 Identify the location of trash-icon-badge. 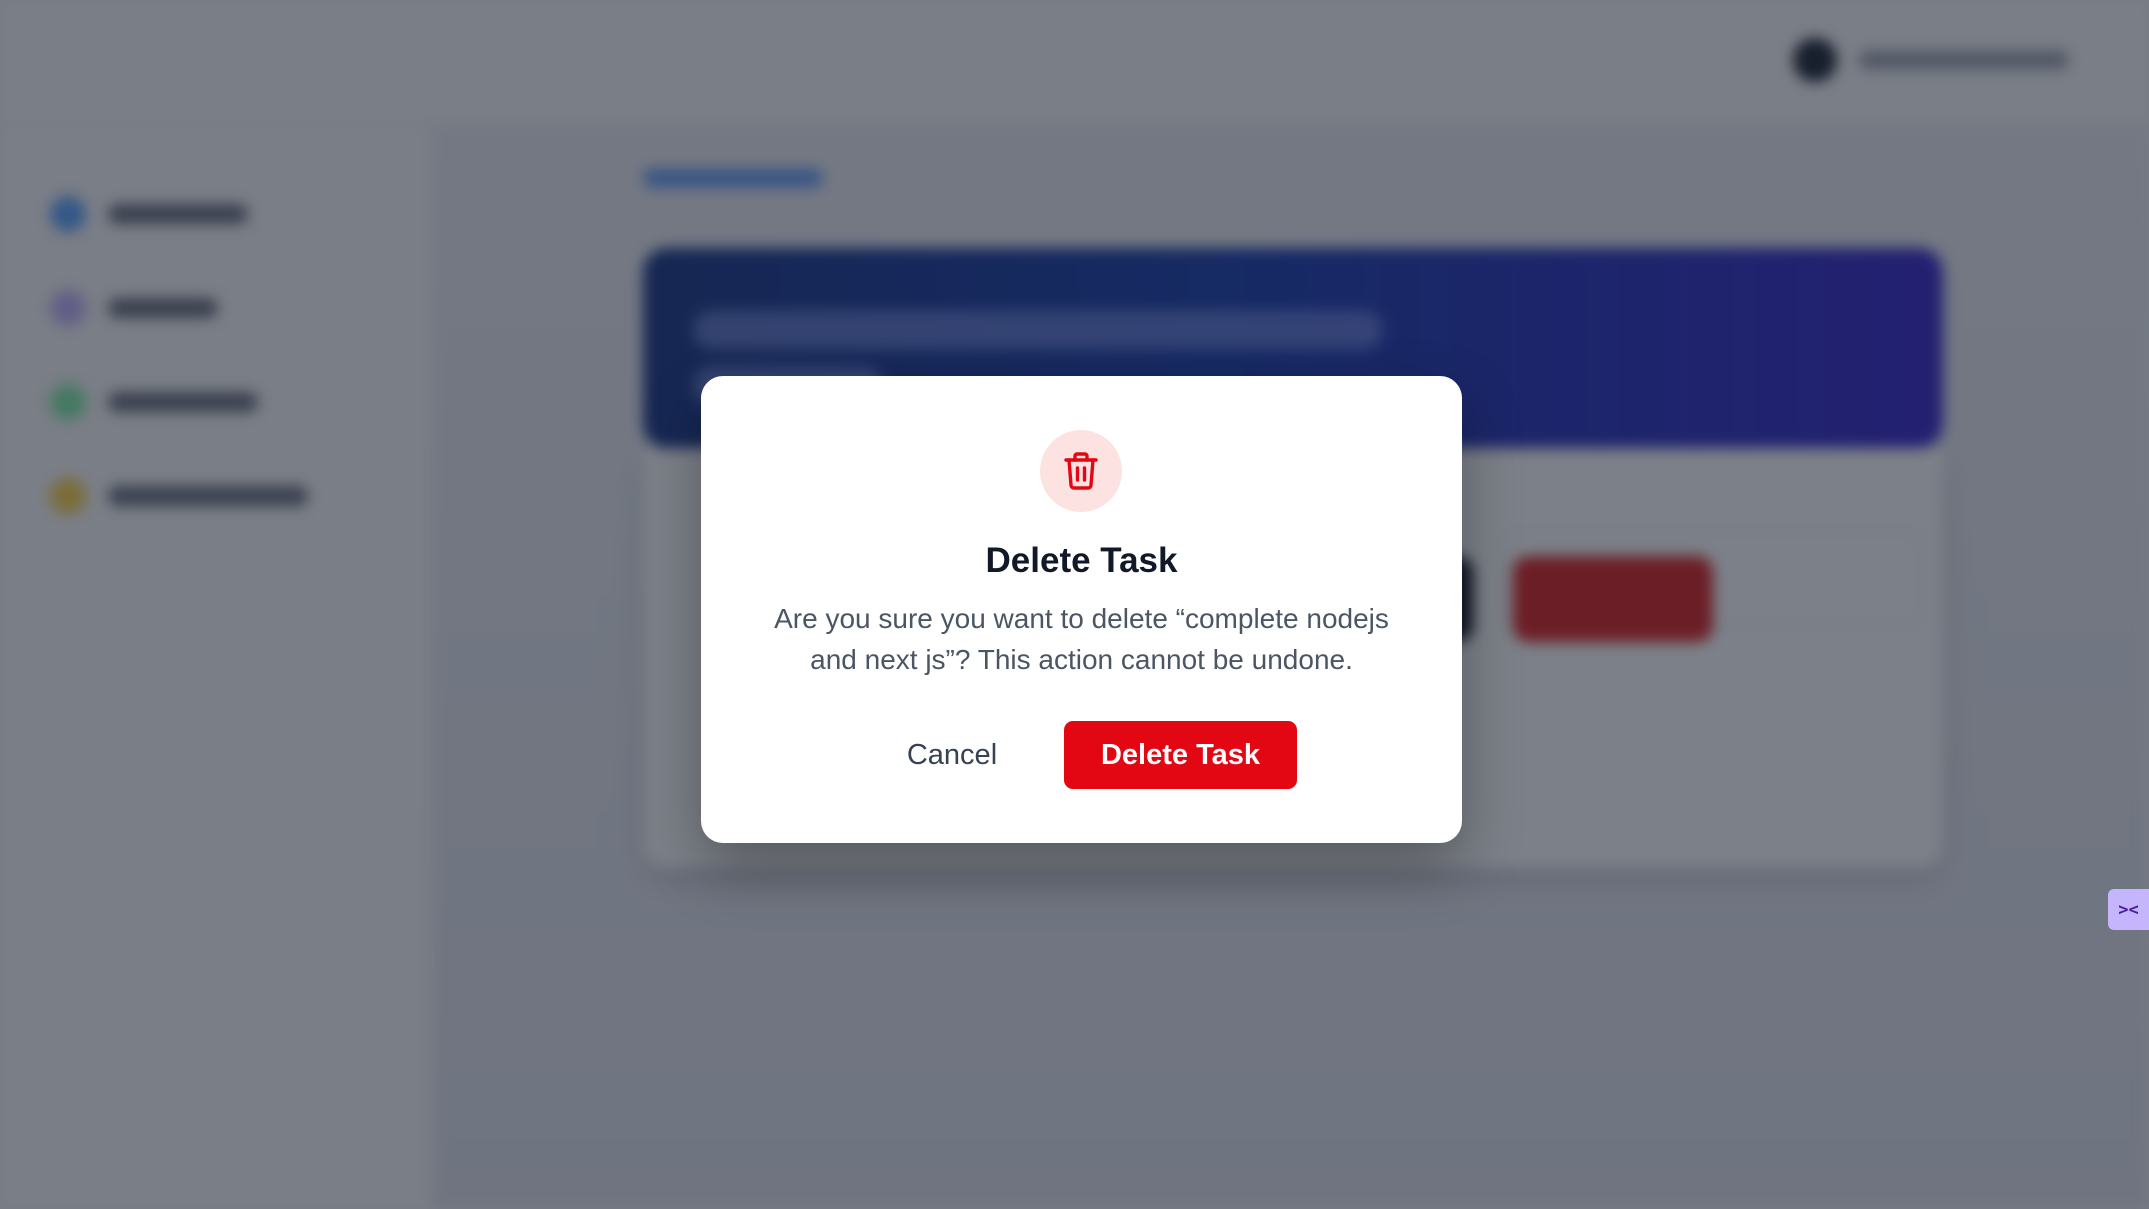
(1081, 471).